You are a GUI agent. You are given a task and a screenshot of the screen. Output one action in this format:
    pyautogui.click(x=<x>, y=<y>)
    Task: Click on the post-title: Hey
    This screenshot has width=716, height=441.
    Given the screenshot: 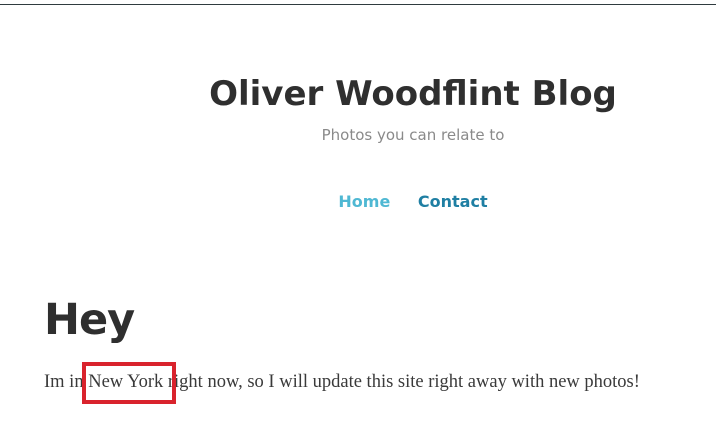 What is the action you would take?
    pyautogui.click(x=89, y=320)
    